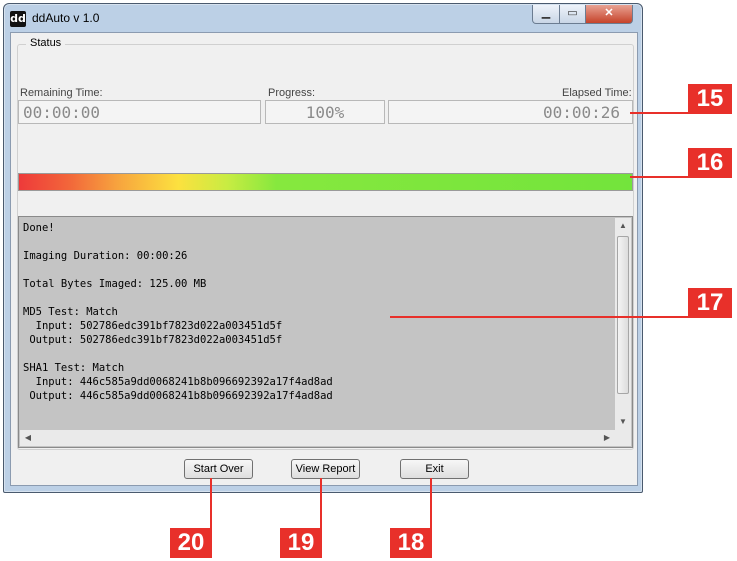  What do you see at coordinates (18, 19) in the screenshot?
I see `app-logo-icon: dd` at bounding box center [18, 19].